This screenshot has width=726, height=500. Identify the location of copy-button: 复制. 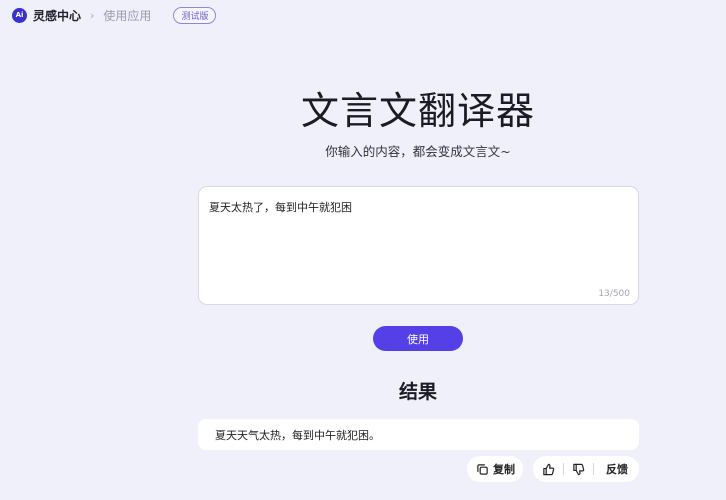
(495, 469).